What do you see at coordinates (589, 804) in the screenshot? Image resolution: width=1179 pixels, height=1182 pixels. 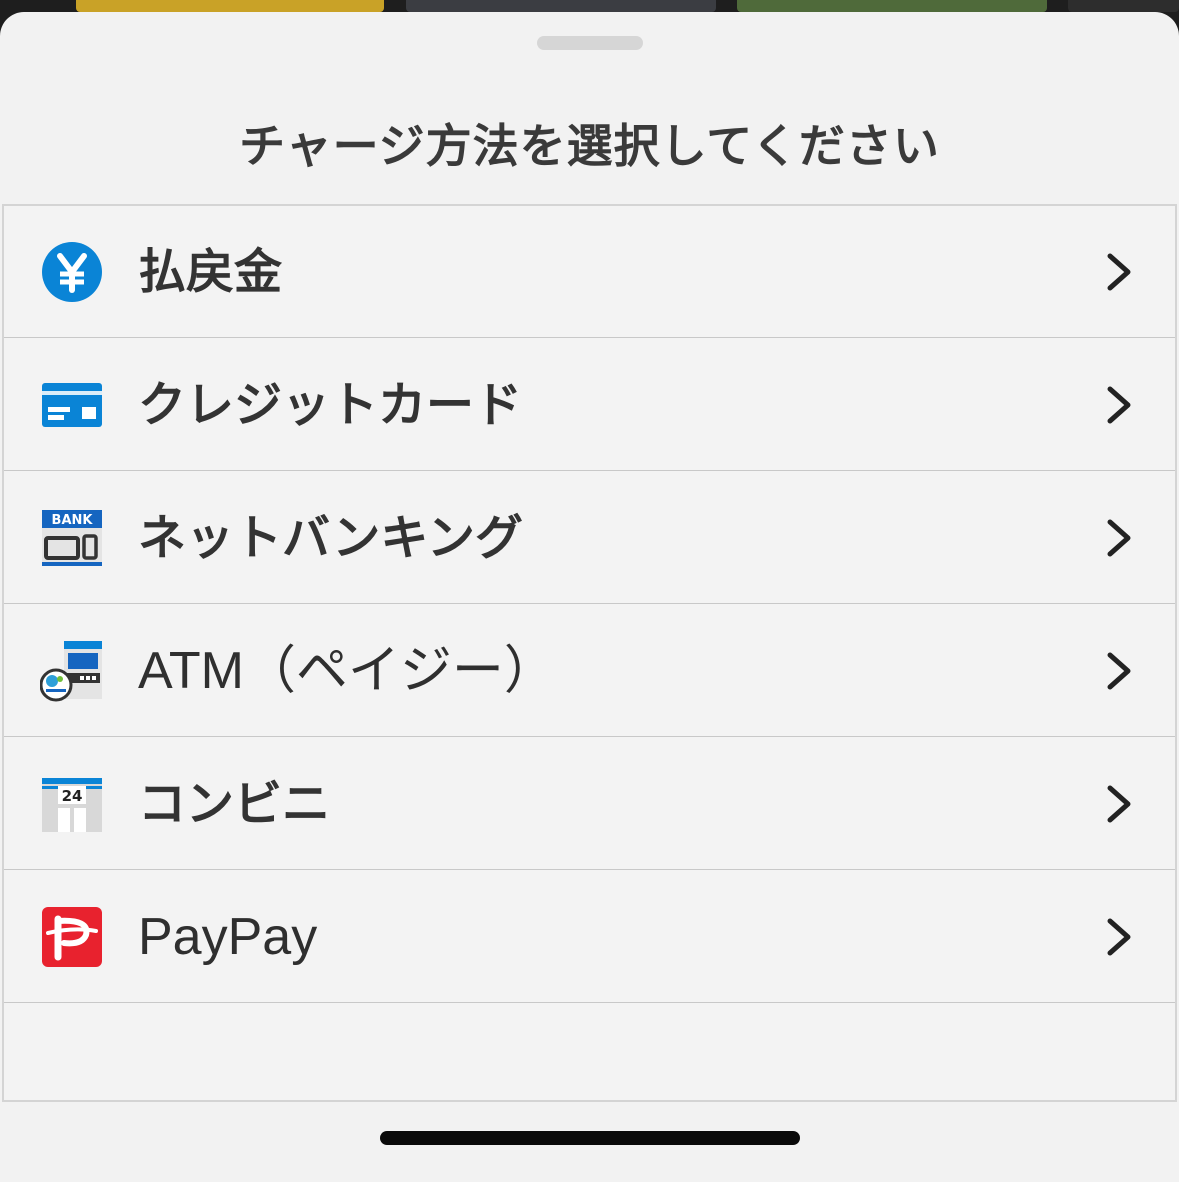 I see `method-convenience-store: 24 コンビニ` at bounding box center [589, 804].